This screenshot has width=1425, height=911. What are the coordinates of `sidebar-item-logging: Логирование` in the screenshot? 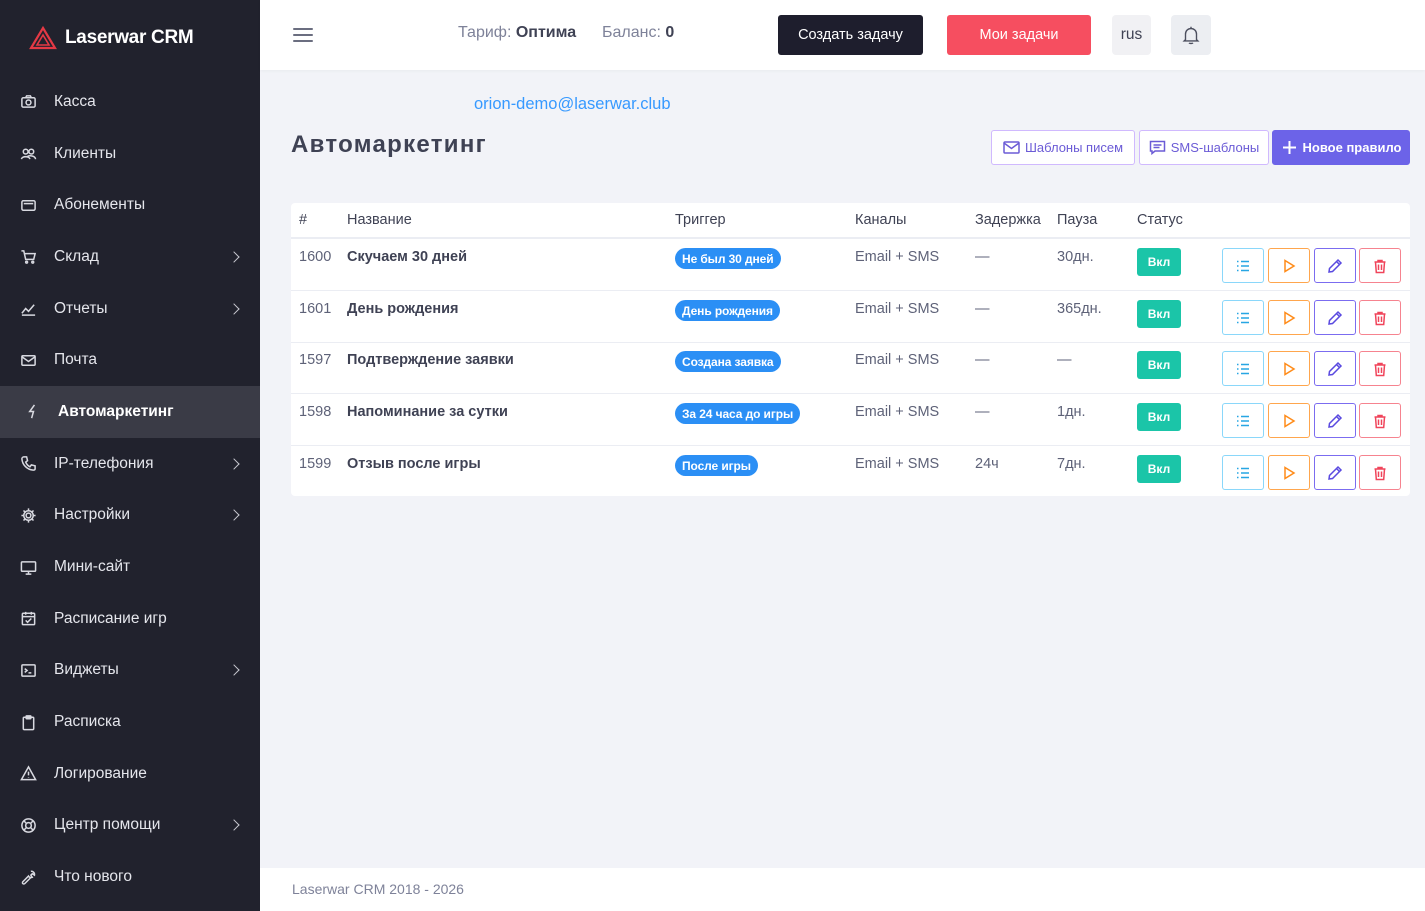 It's located at (130, 774).